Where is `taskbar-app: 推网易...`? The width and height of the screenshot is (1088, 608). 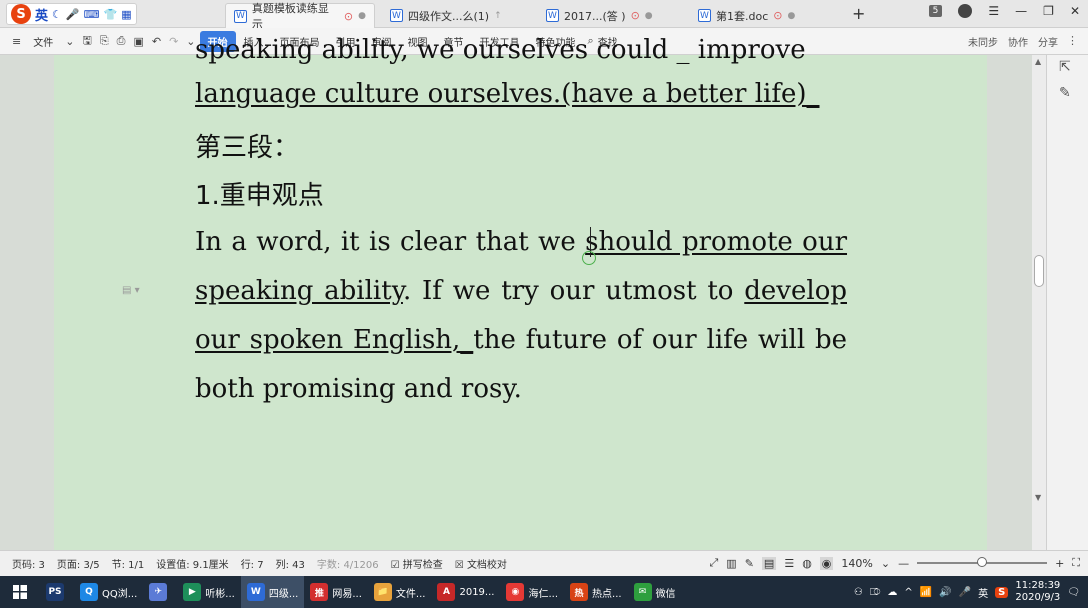
taskbar-app: 推网易... is located at coordinates (336, 592).